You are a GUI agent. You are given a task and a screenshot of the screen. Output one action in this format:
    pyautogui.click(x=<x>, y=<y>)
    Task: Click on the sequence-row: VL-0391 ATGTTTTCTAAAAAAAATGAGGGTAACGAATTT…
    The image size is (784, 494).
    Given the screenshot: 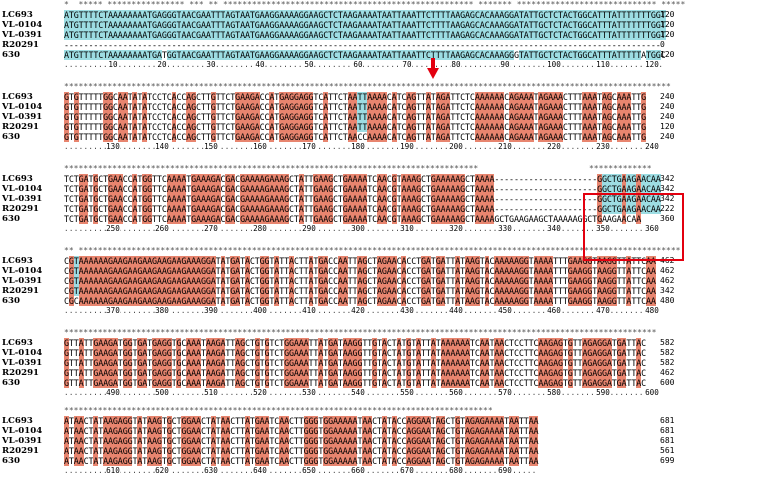 What is the action you would take?
    pyautogui.click(x=392, y=35)
    